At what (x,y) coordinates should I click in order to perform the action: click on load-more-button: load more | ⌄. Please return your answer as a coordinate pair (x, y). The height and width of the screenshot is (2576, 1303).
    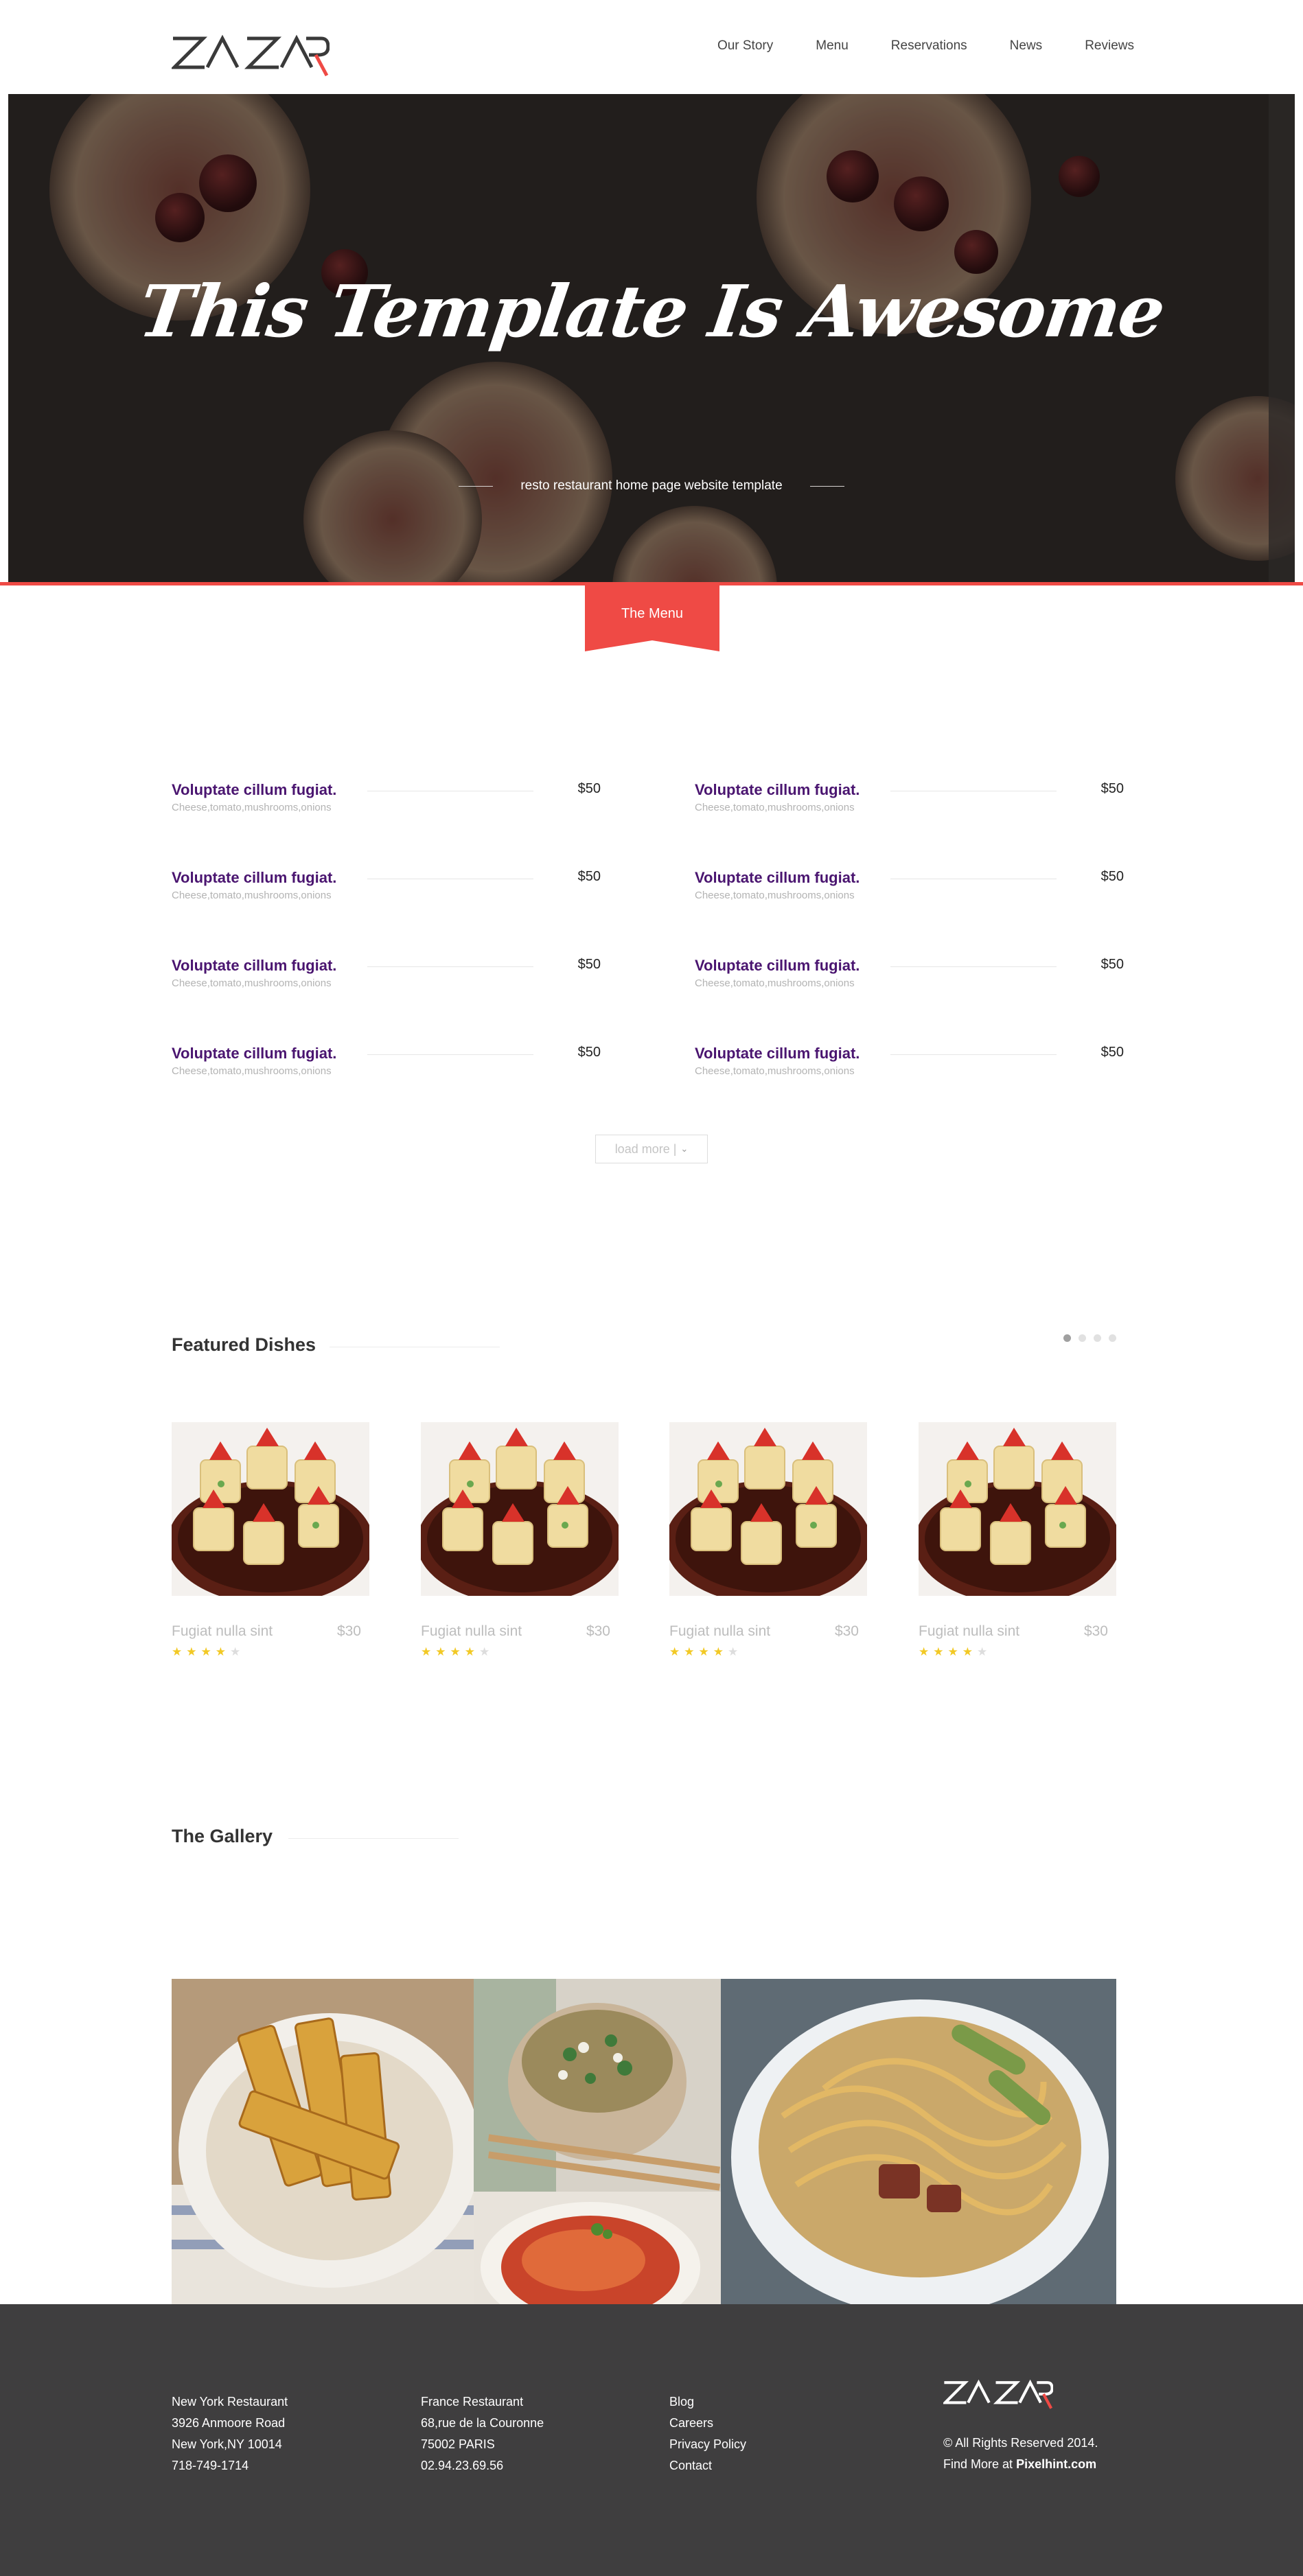
    Looking at the image, I should click on (652, 1149).